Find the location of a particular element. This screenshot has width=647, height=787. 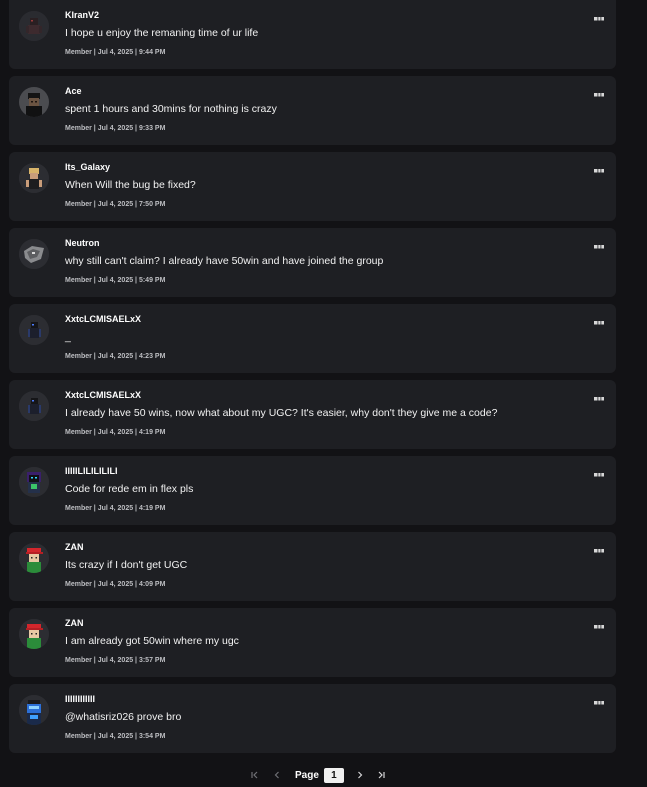

pagination: Page is located at coordinates (318, 775).